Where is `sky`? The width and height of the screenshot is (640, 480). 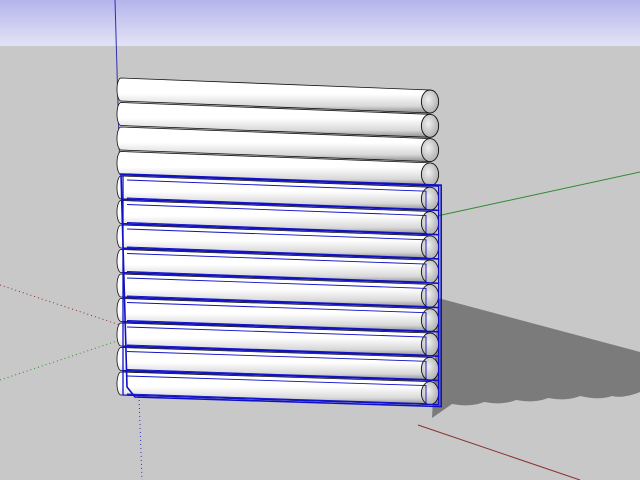
sky is located at coordinates (320, 23).